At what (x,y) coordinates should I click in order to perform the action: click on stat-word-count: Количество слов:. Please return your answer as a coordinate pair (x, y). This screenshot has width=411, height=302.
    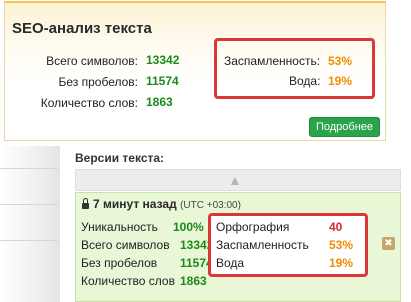
    Looking at the image, I should click on (71, 103).